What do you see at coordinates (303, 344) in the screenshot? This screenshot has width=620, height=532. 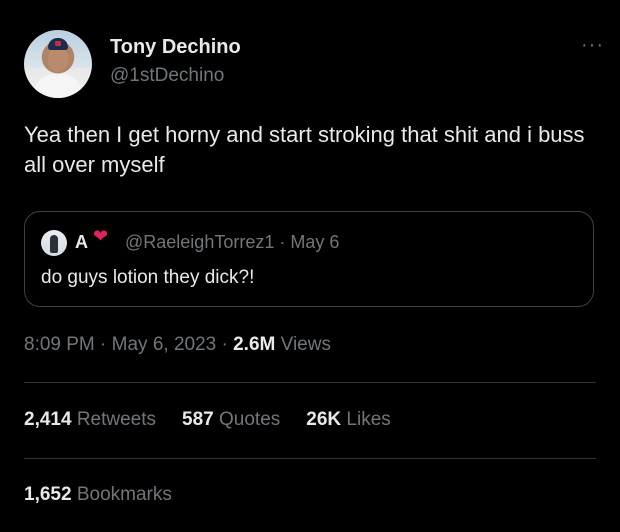 I see `views-label: Views` at bounding box center [303, 344].